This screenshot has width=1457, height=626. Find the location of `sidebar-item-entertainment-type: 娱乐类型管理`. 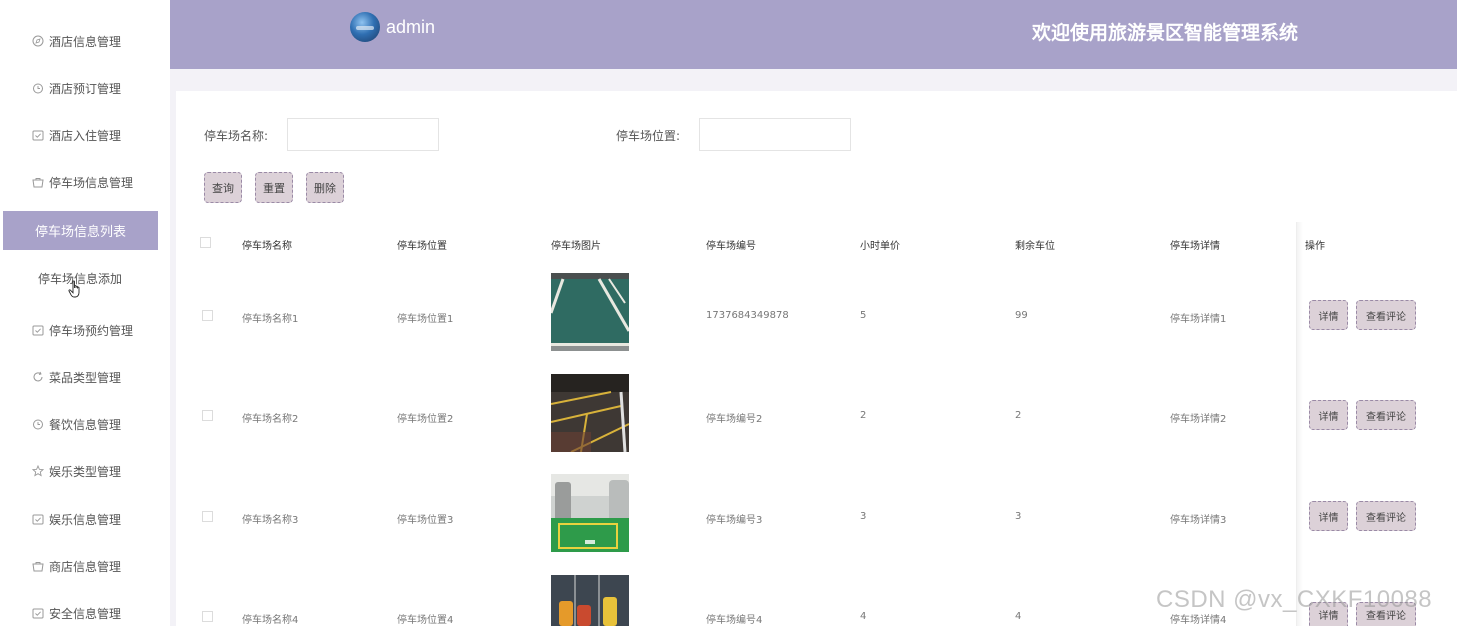

sidebar-item-entertainment-type: 娱乐类型管理 is located at coordinates (85, 471).